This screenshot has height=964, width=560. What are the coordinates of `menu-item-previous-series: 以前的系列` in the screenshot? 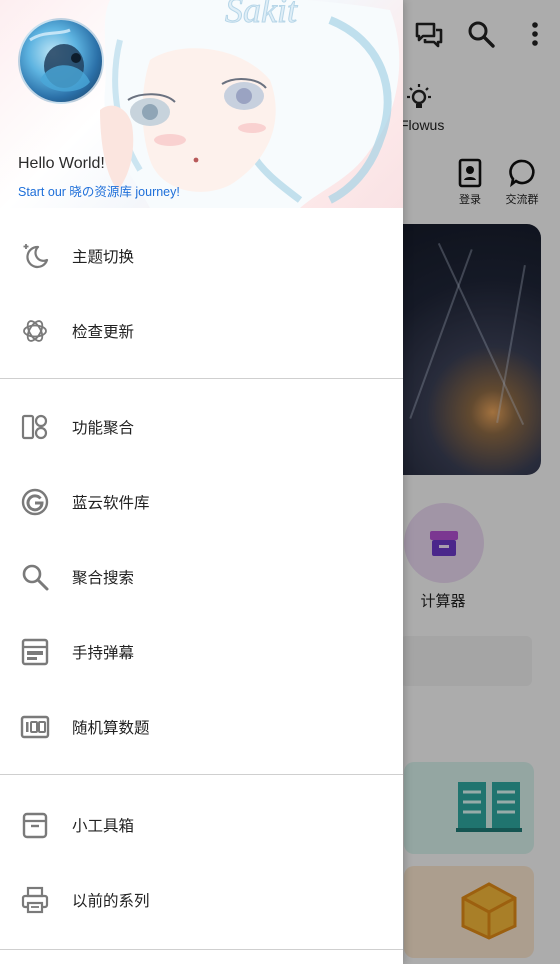 It's located at (201, 899).